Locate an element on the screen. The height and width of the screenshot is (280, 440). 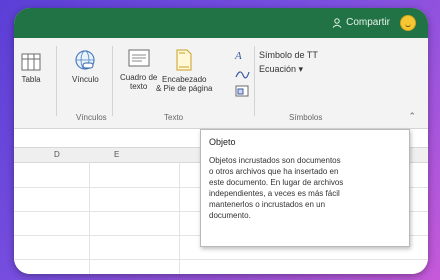
header-footer-label-1: Encabezado is located at coordinates (184, 79).